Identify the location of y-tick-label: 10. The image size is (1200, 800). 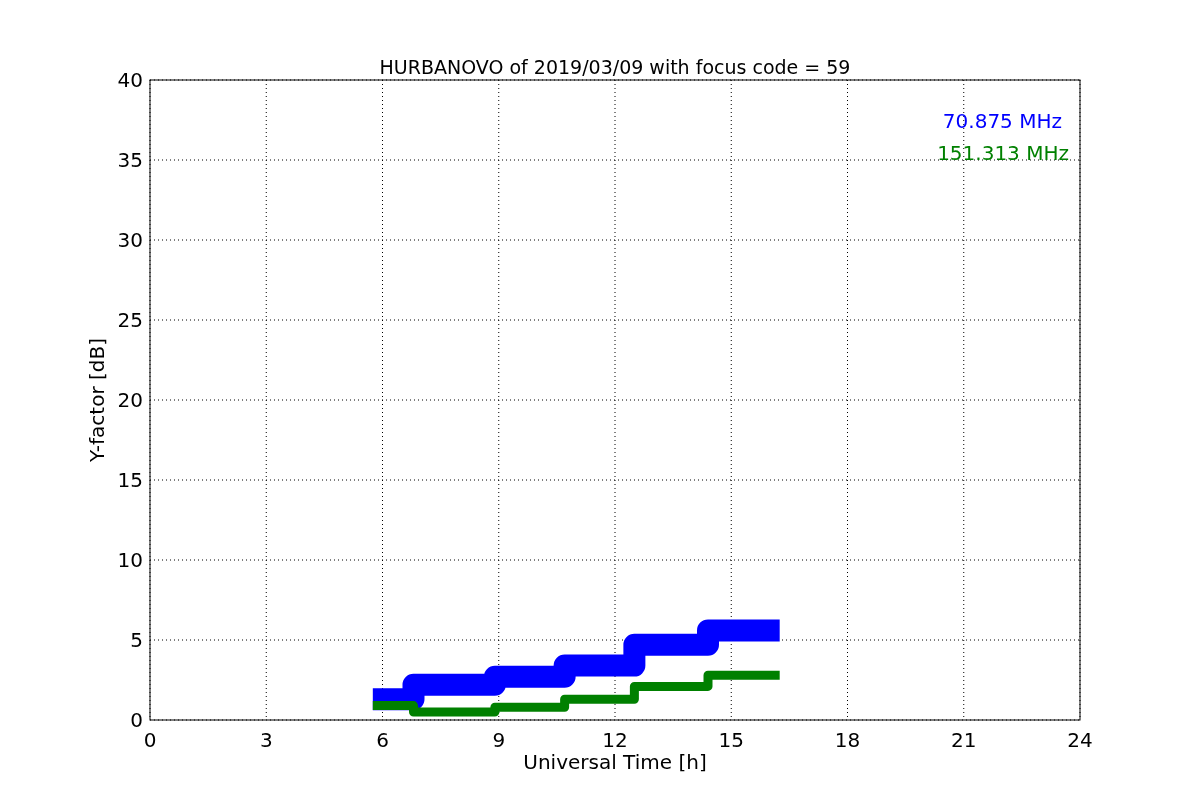
(130, 560).